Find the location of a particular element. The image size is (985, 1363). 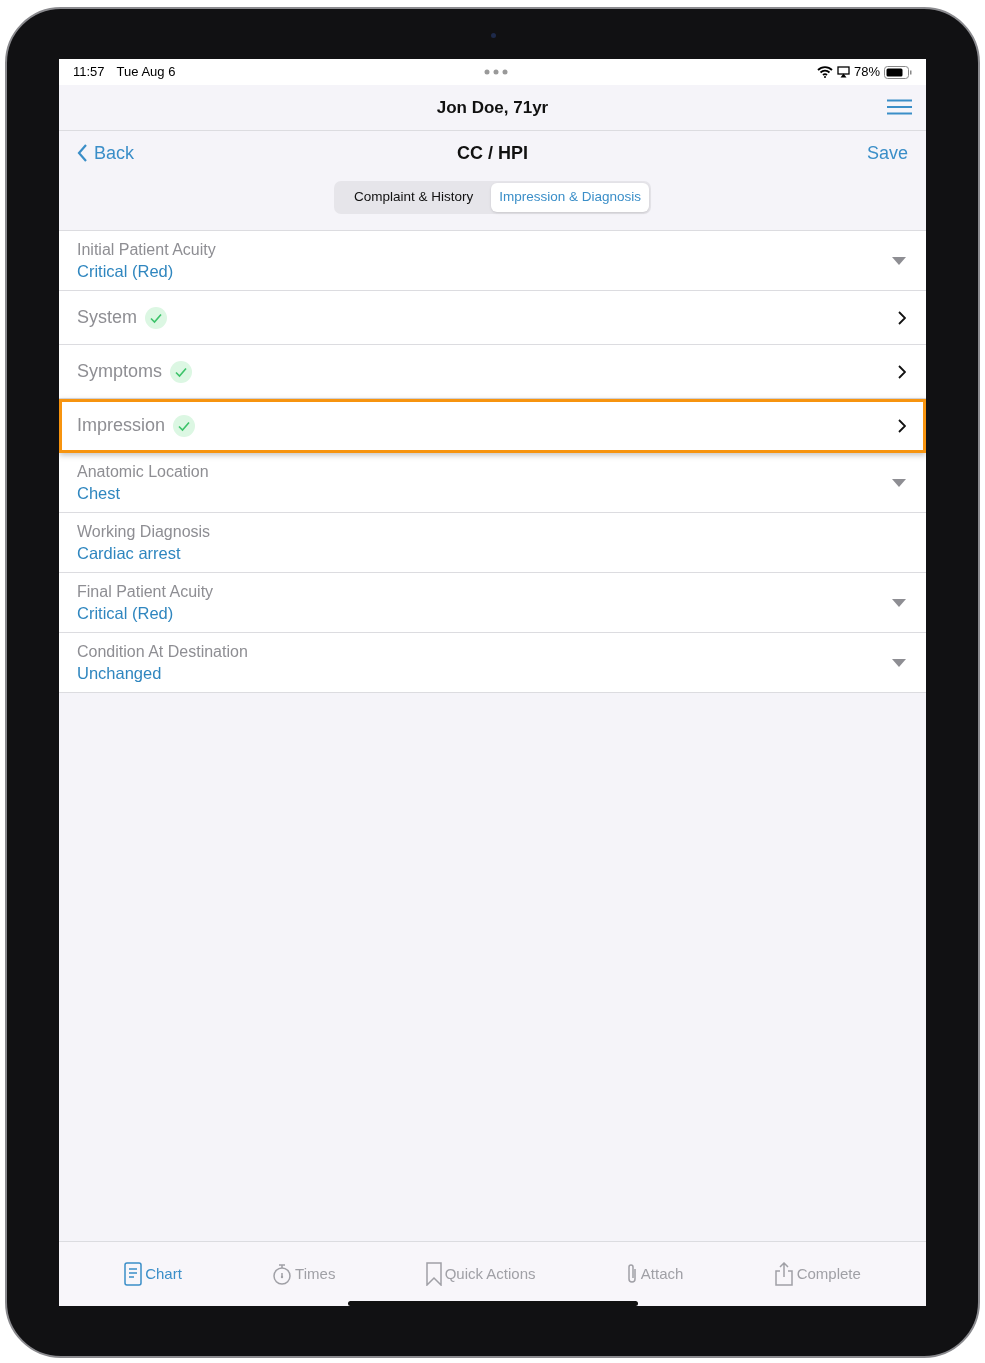

field-label: Working Diagnosis is located at coordinates (144, 531).